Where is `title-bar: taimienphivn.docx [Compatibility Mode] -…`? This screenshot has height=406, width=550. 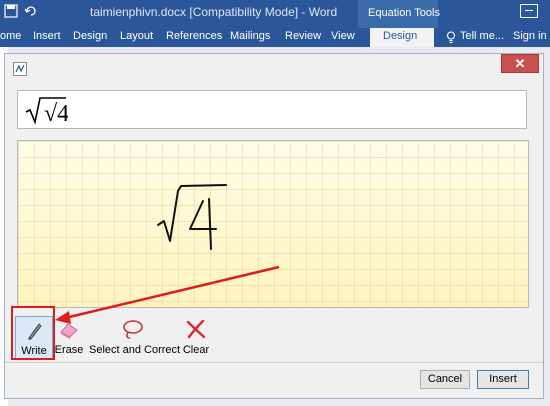 title-bar: taimienphivn.docx [Compatibility Mode] -… is located at coordinates (275, 14).